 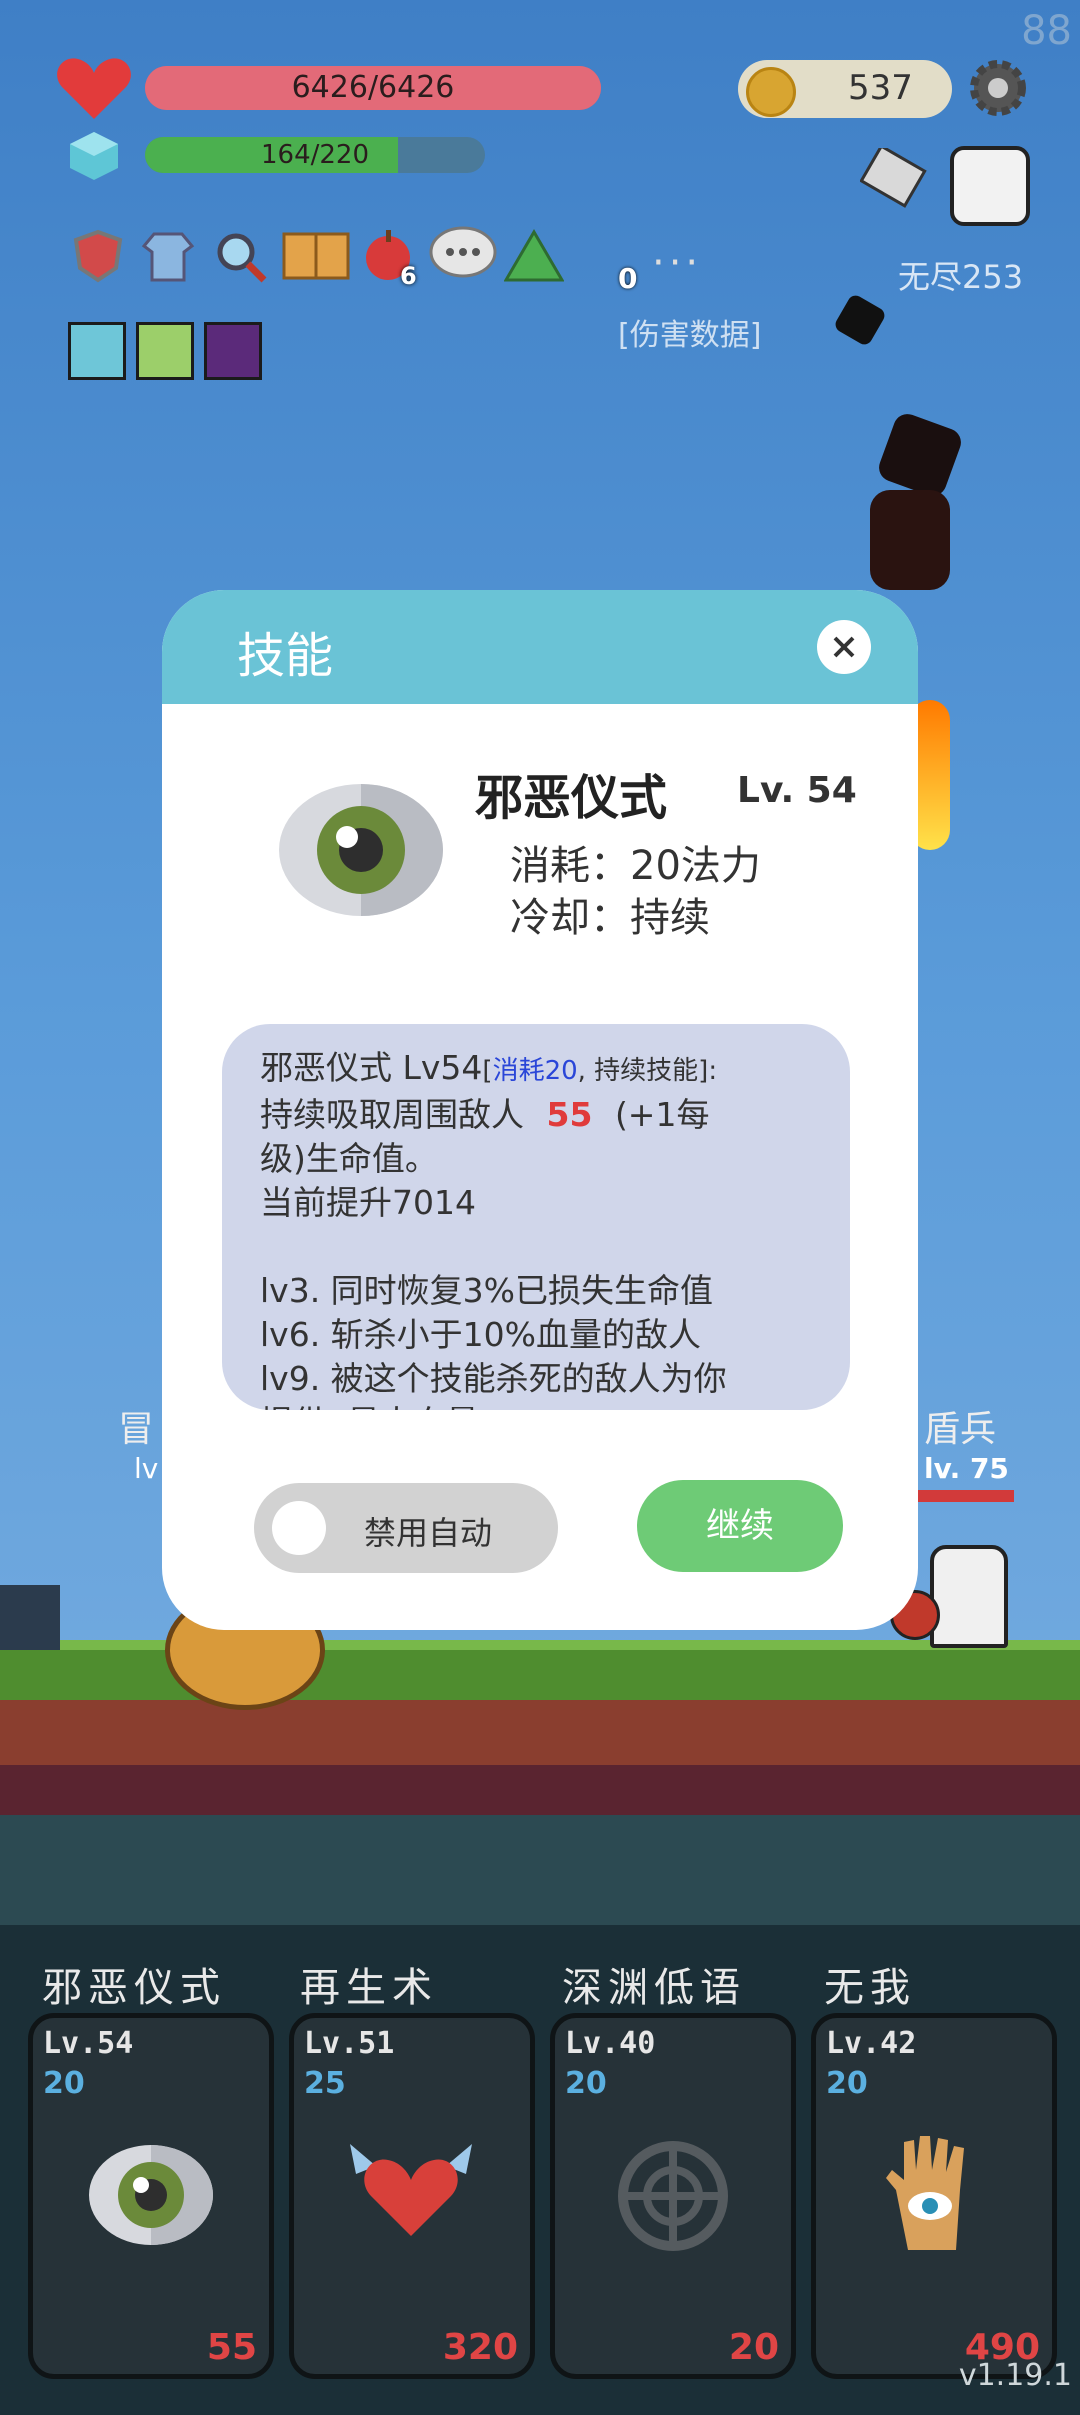 What do you see at coordinates (797, 790) in the screenshot?
I see `skill-level: Lv. 54` at bounding box center [797, 790].